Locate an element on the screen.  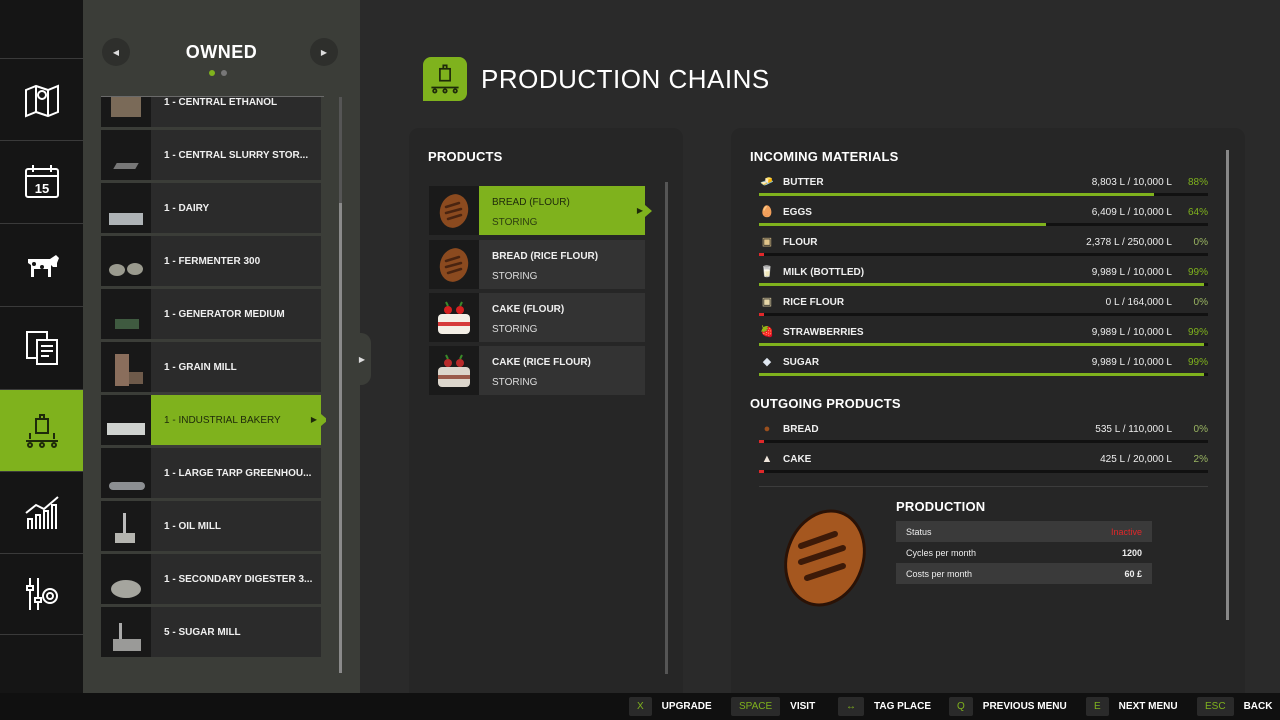
strawberry-icon: 🍓 is located at coordinates (767, 332).